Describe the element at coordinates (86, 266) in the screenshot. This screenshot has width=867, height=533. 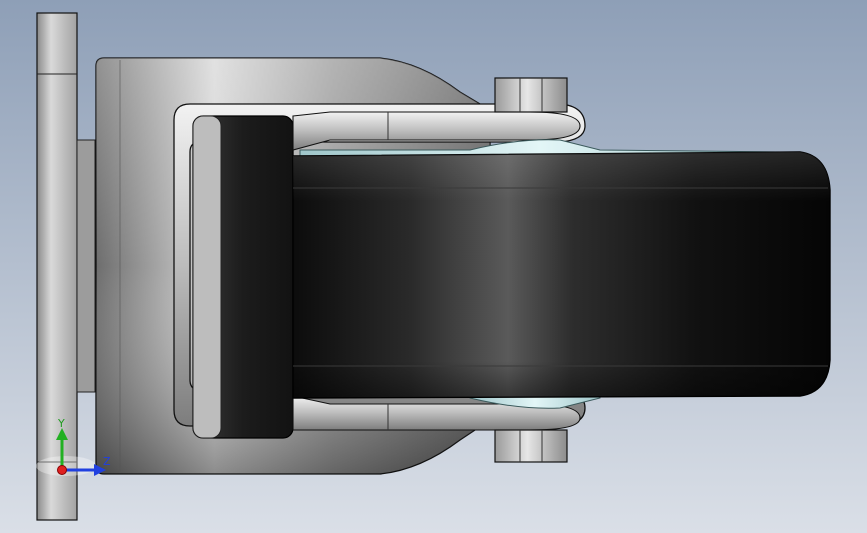
I see `plate-boss` at that location.